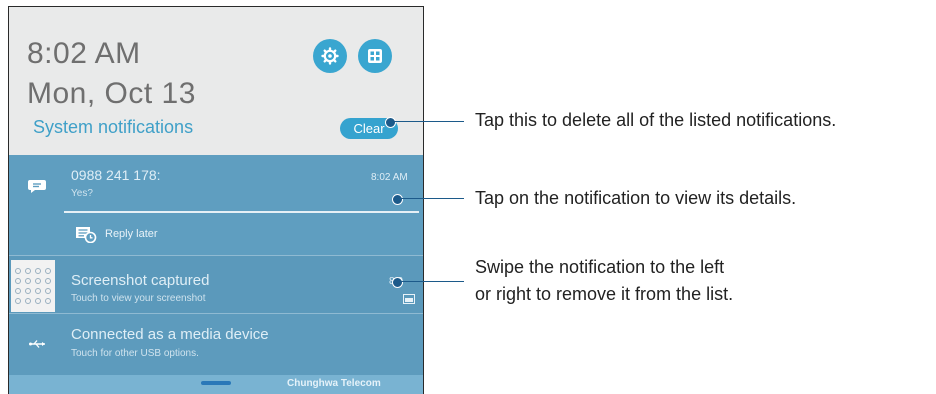 The height and width of the screenshot is (394, 936). What do you see at coordinates (241, 212) in the screenshot?
I see `divider` at bounding box center [241, 212].